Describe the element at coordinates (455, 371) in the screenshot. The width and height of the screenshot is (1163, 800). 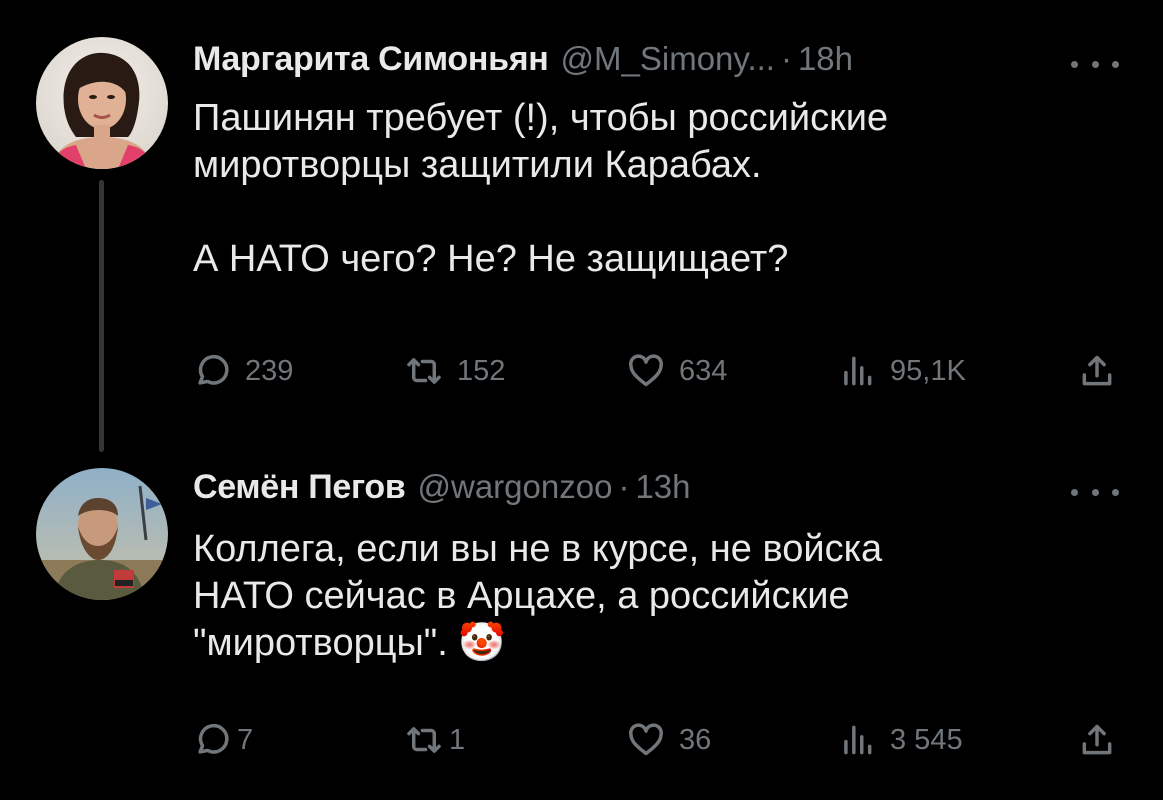
I see `retweet-button: 152` at that location.